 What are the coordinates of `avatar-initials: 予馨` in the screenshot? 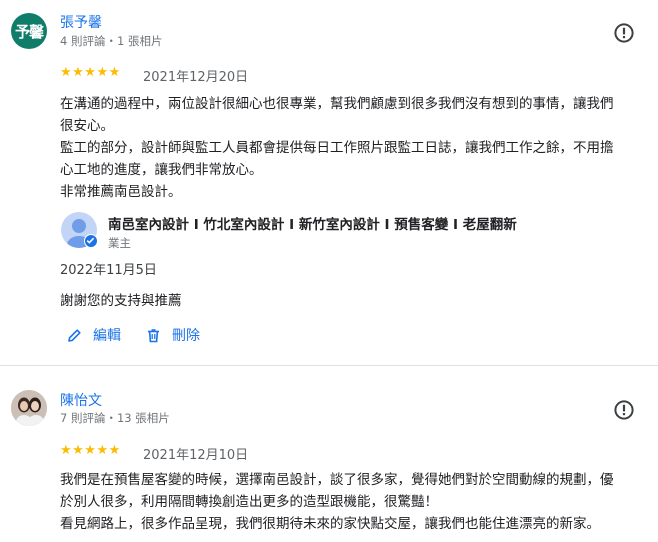 It's located at (29, 31).